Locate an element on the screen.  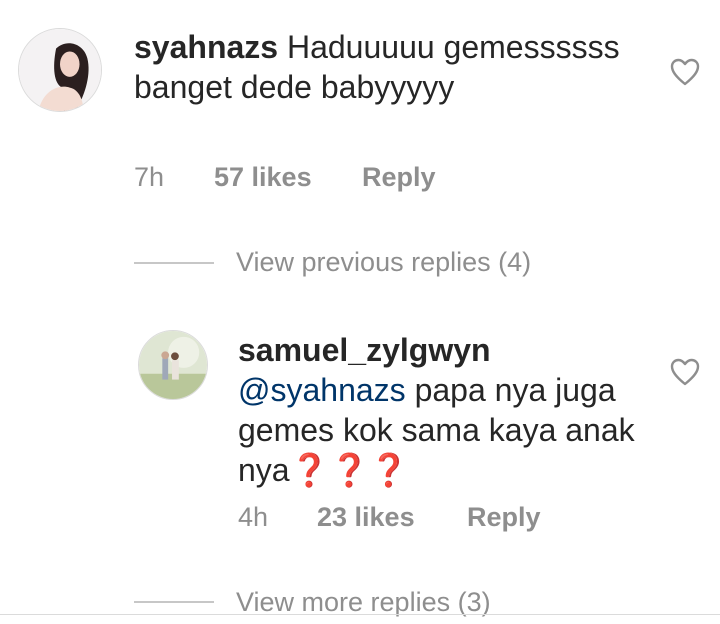
comment-likes: 57 likes is located at coordinates (263, 177).